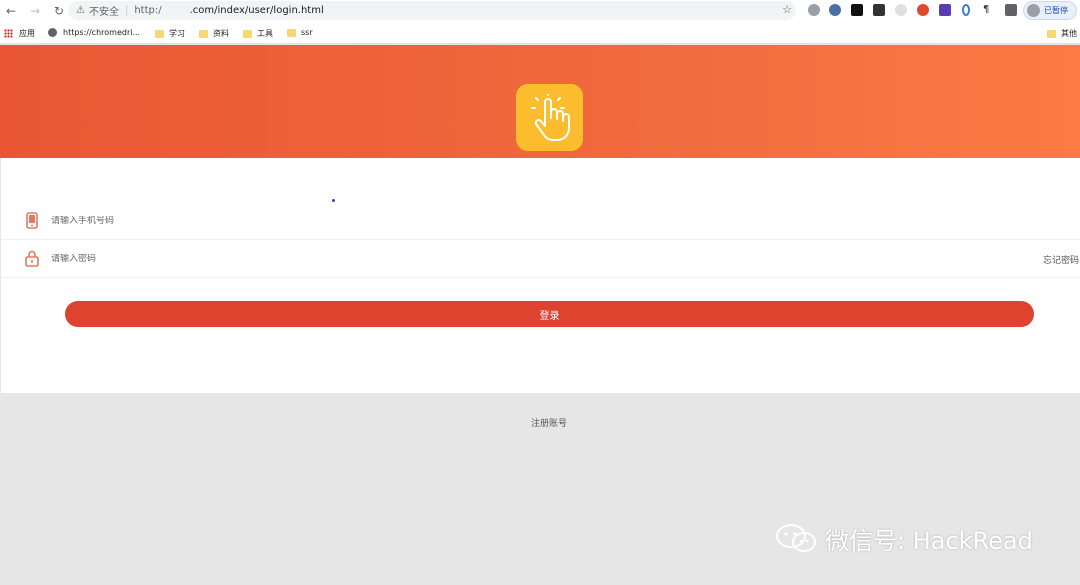  Describe the element at coordinates (549, 314) in the screenshot. I see `login-button: 登录` at that location.